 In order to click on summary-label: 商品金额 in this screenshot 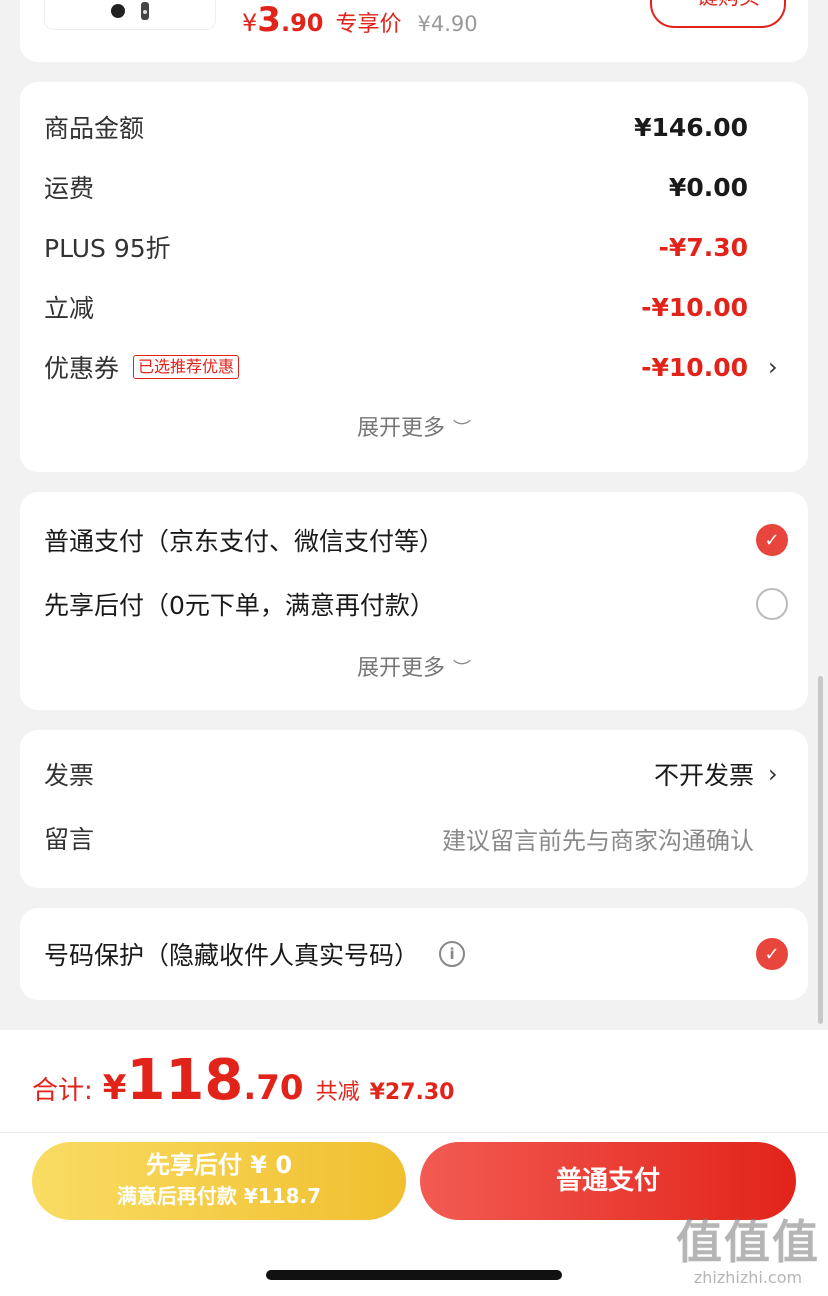, I will do `click(94, 128)`.